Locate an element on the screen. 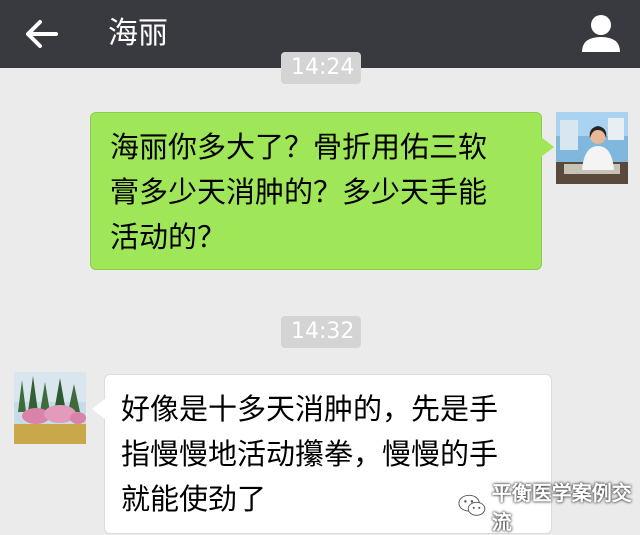 The image size is (640, 535). person-icon is located at coordinates (601, 33).